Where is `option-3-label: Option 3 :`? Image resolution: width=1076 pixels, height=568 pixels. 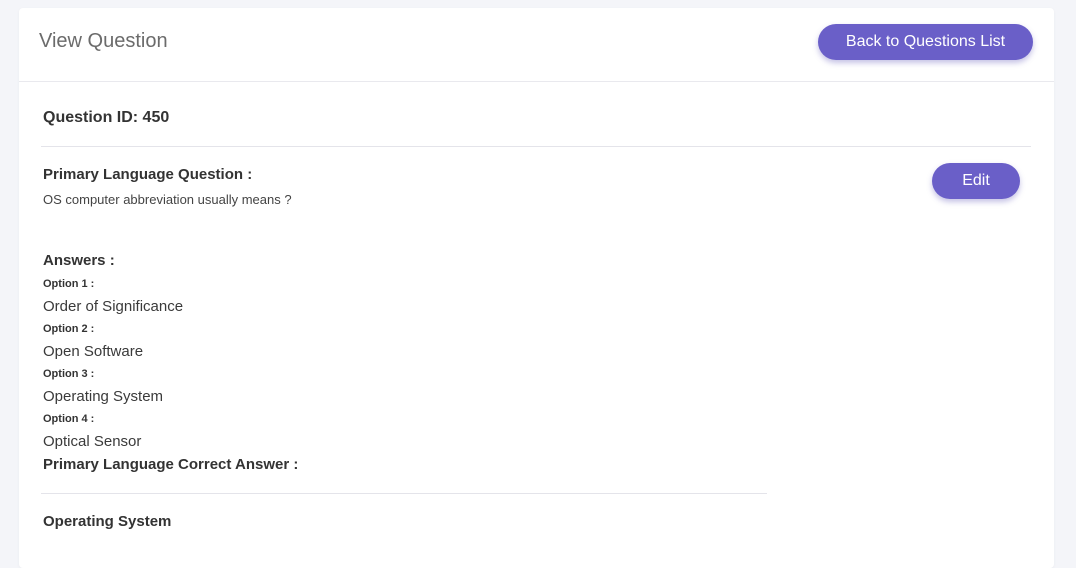 option-3-label: Option 3 : is located at coordinates (69, 374).